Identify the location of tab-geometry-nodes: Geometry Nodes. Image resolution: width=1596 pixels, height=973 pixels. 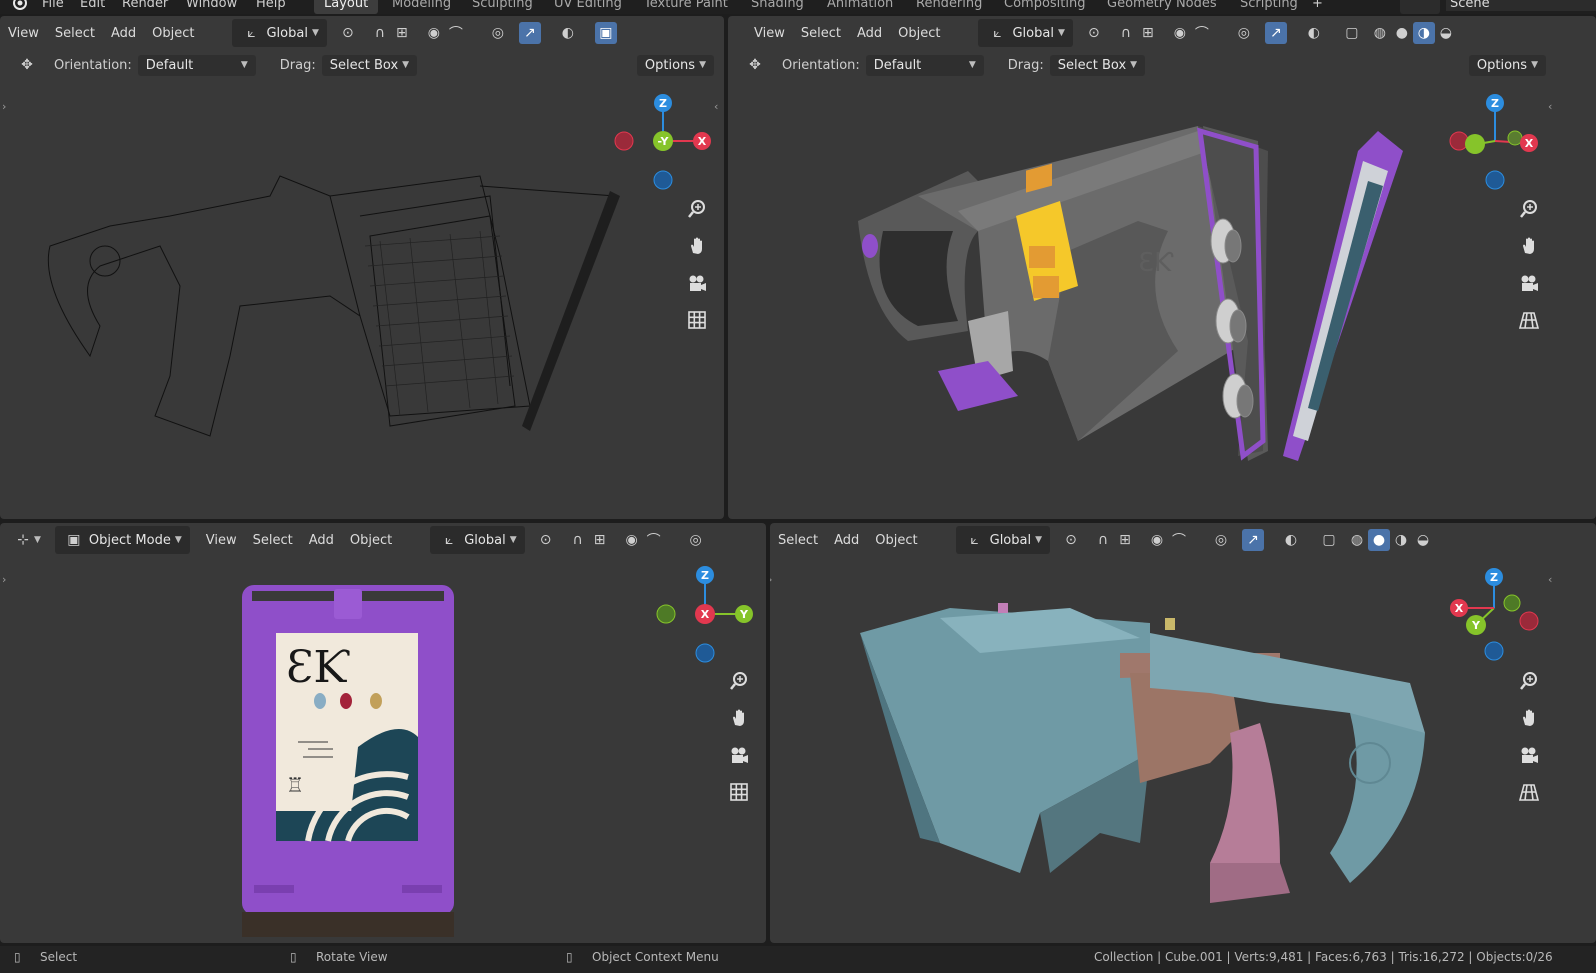
(1162, 5).